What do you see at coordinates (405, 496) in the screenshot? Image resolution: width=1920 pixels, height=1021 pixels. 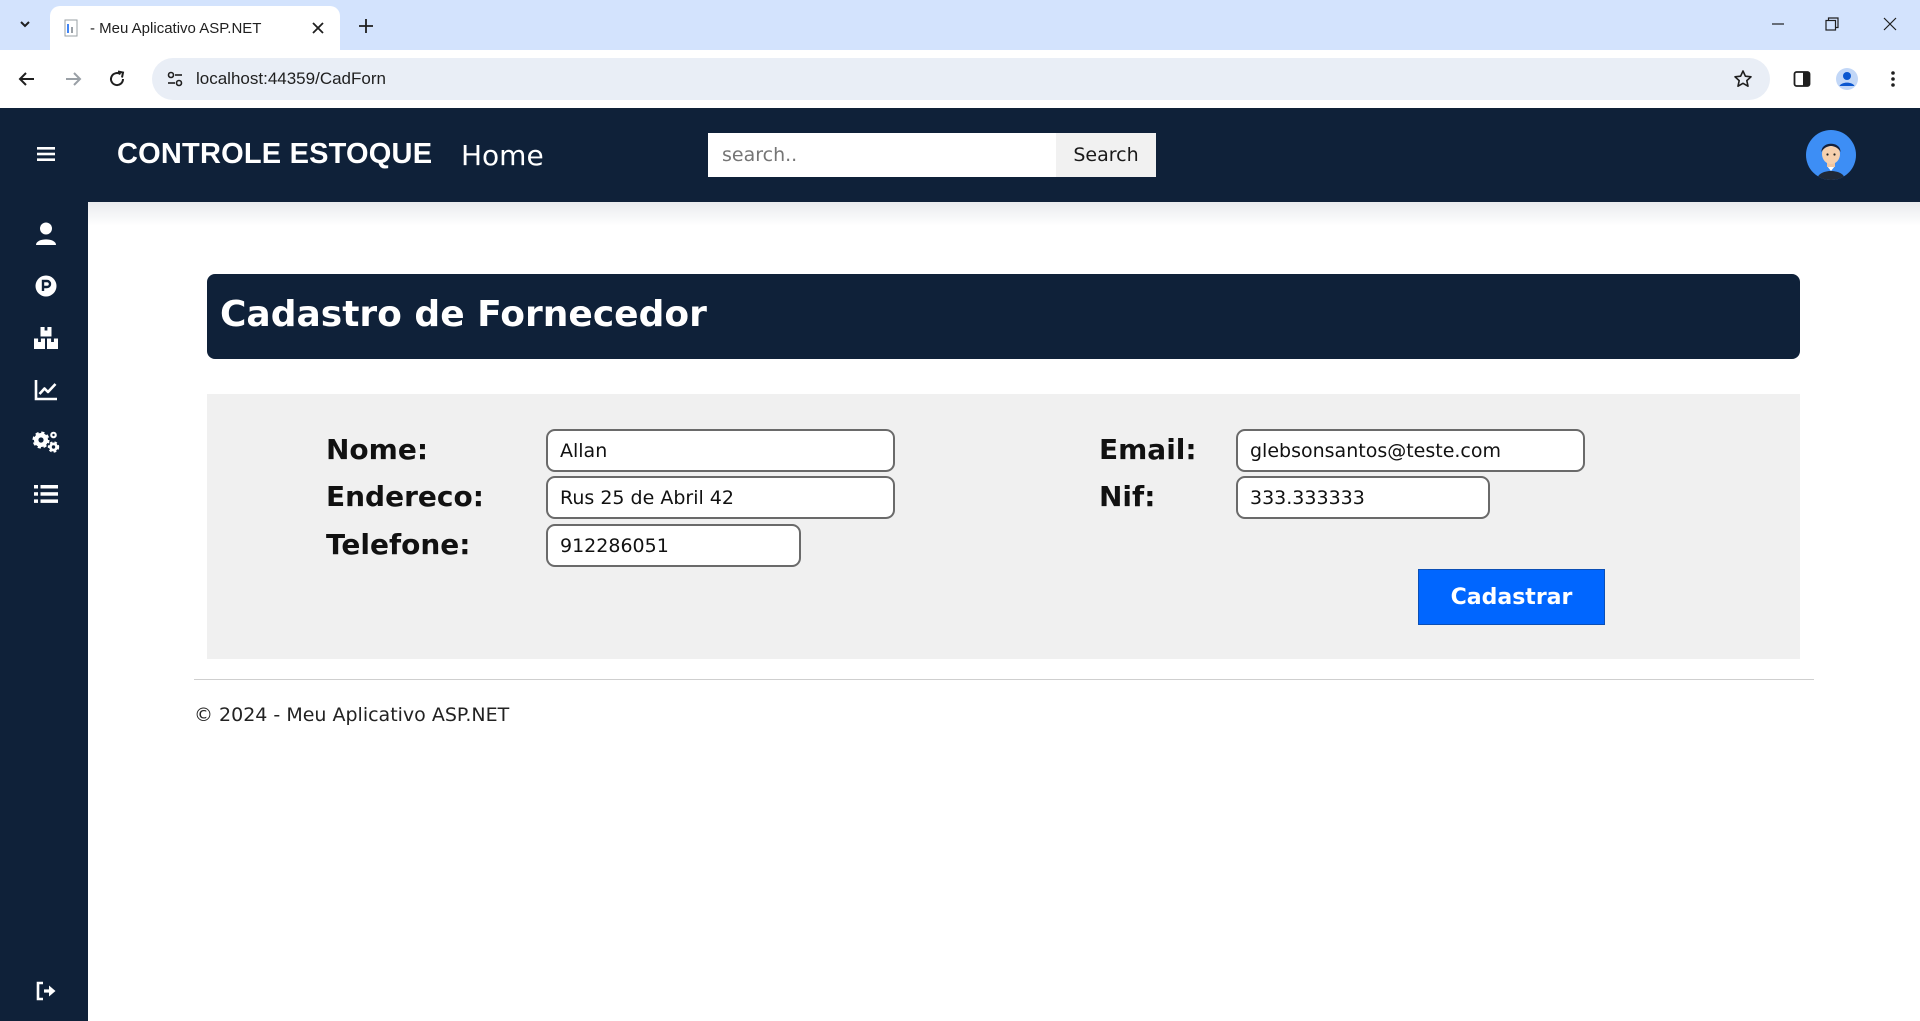 I see `endereco-label: Endereco:` at bounding box center [405, 496].